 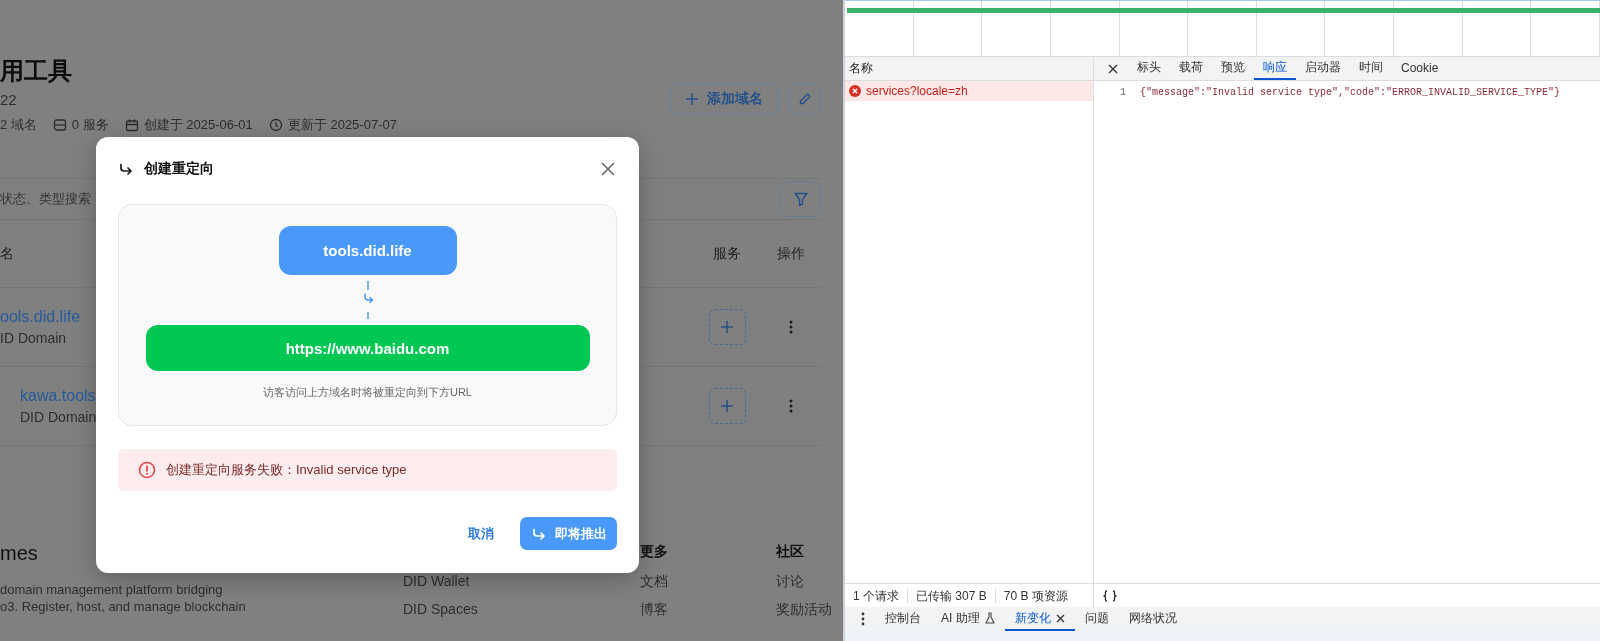 I want to click on status-text: 70 B 项资源, so click(x=1035, y=595).